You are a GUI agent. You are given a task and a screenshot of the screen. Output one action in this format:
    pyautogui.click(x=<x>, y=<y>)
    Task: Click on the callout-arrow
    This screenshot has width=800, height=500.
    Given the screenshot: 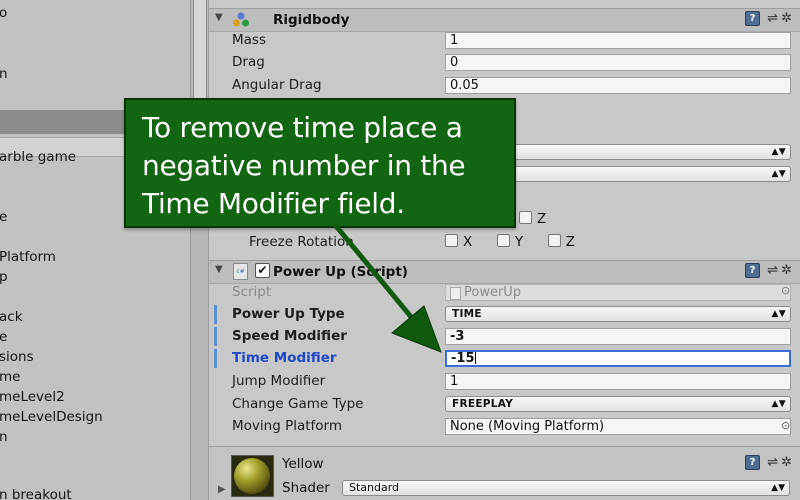 What is the action you would take?
    pyautogui.click(x=387, y=288)
    